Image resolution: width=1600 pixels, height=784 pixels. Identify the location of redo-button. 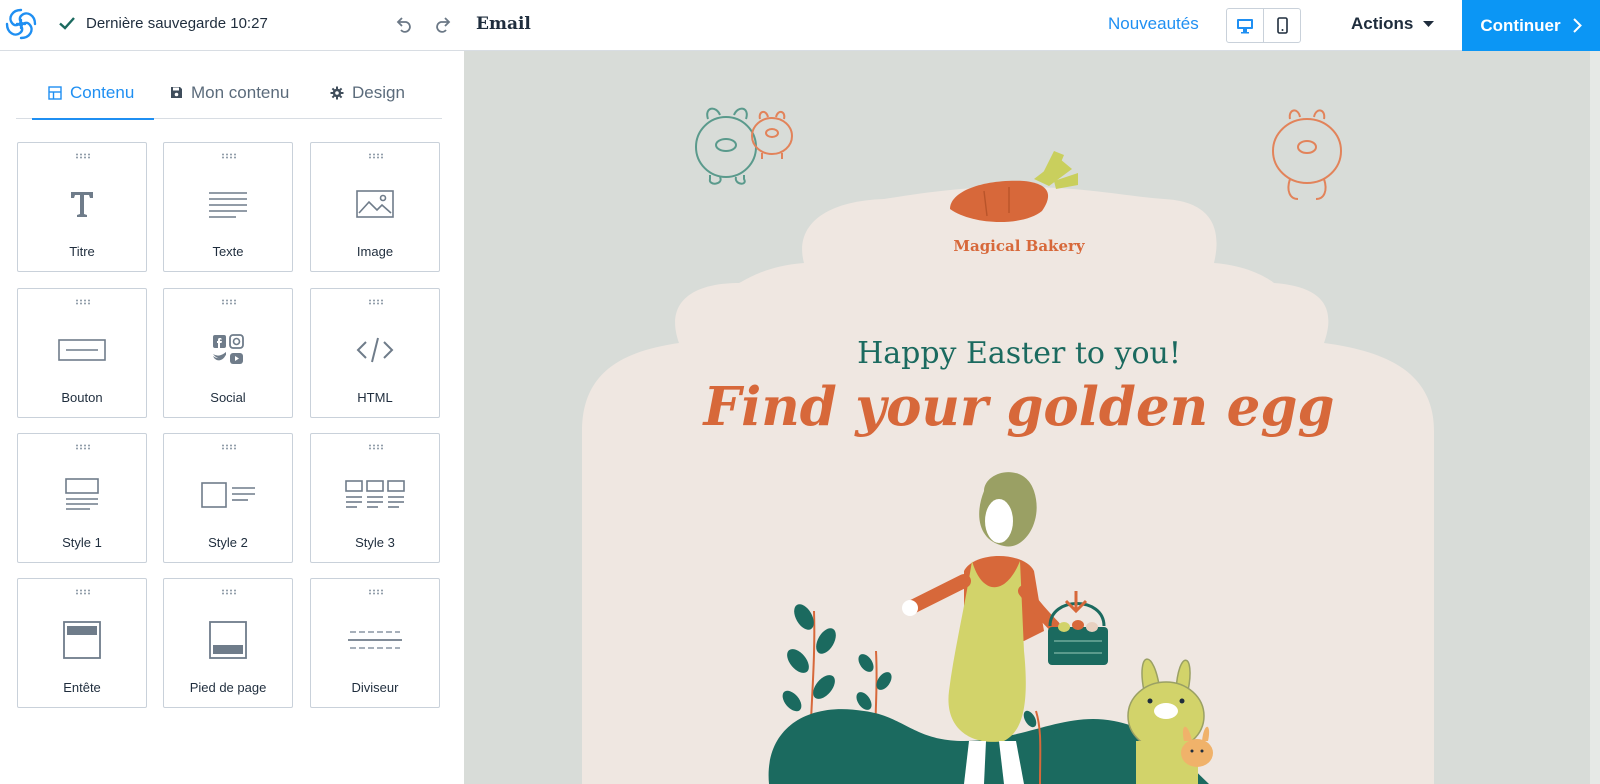
(443, 25).